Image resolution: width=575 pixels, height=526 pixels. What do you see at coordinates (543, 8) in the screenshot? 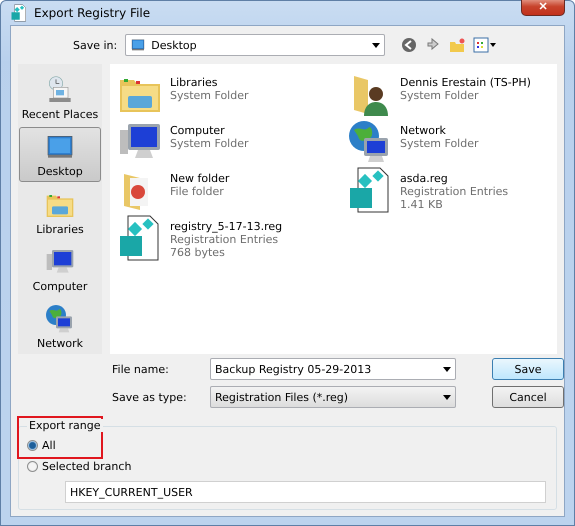
I see `close-button: ✕` at bounding box center [543, 8].